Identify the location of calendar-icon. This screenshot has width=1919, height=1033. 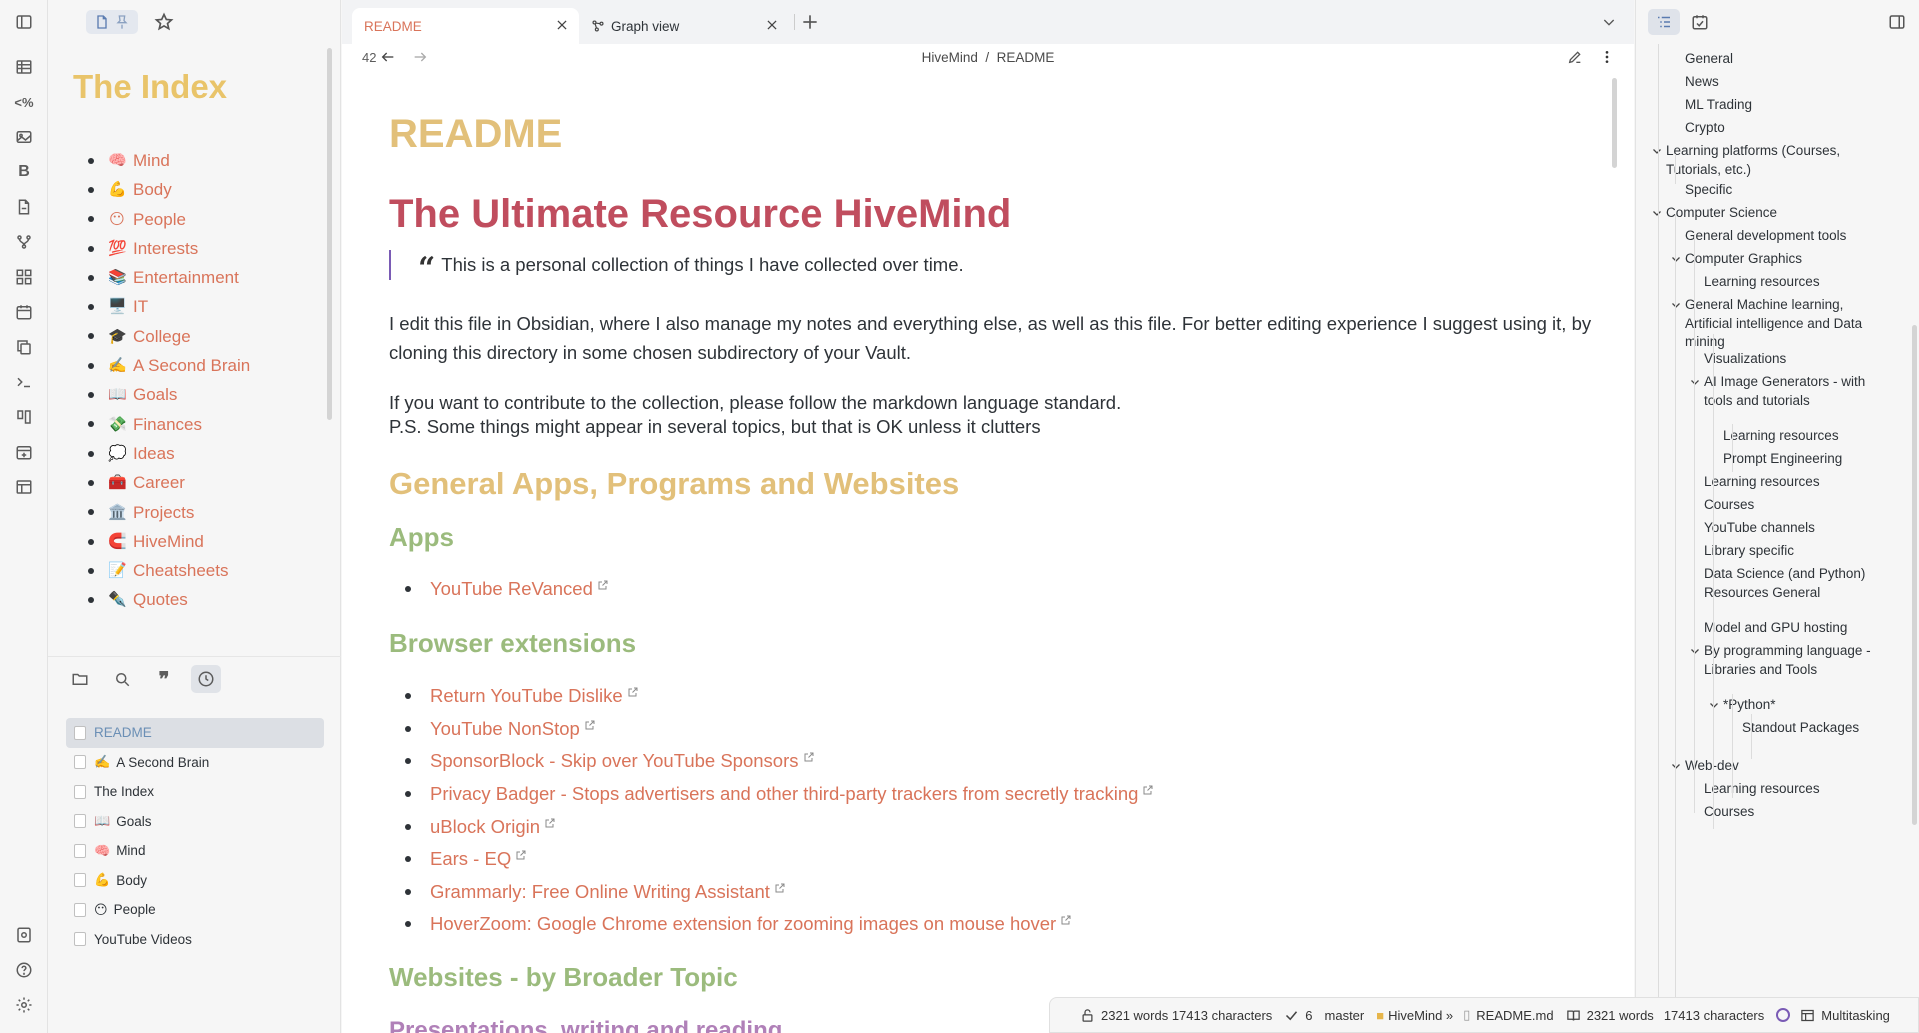
(24, 312).